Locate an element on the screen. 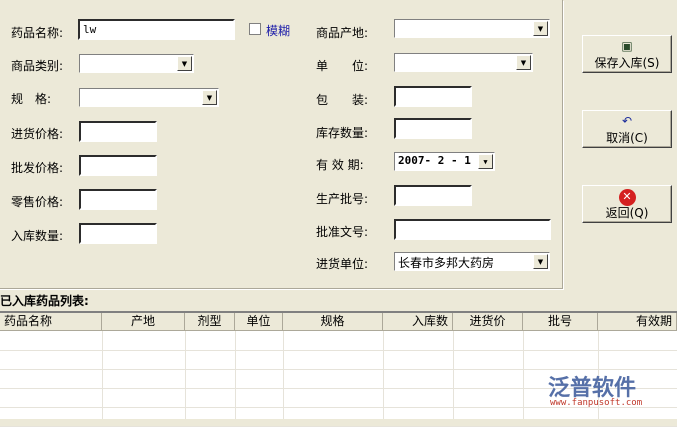  column-header: 剂型 is located at coordinates (210, 322).